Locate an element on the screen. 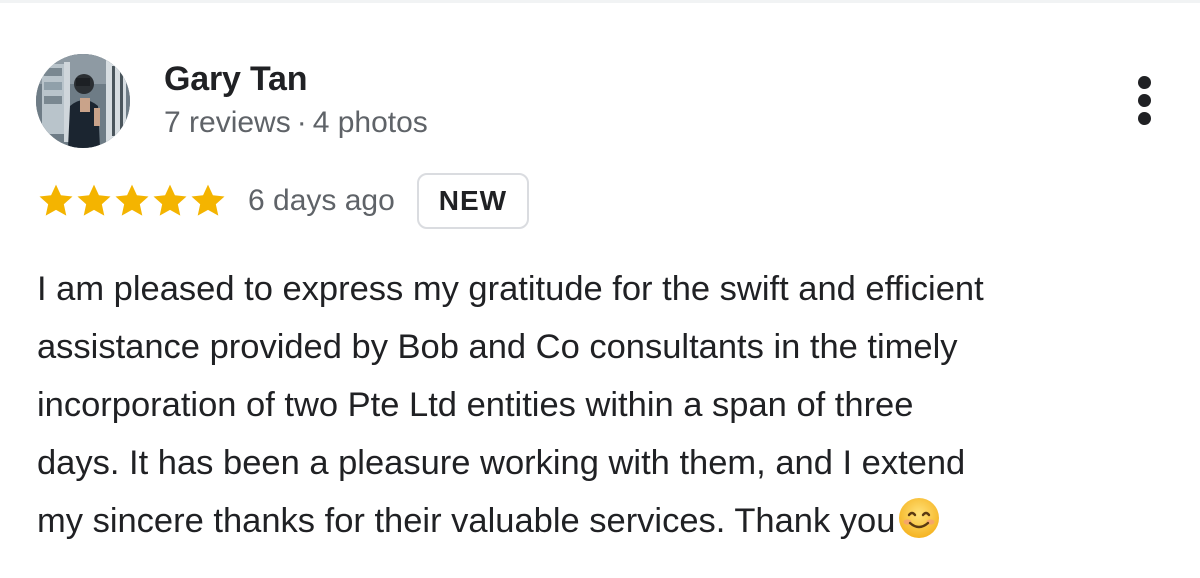 This screenshot has height=578, width=1200. more-options-button is located at coordinates (1145, 100).